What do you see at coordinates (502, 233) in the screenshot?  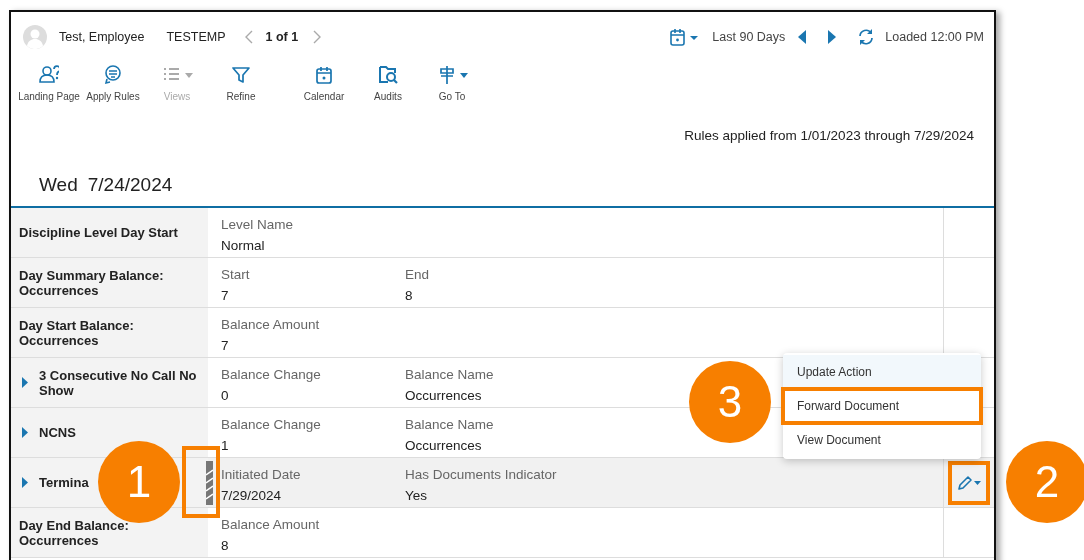 I see `table-row: Discipline Level Day Start Level Name Normal` at bounding box center [502, 233].